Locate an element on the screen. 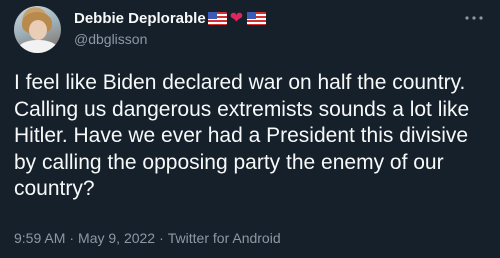 This screenshot has width=500, height=258. red-heart-icon: ❤ is located at coordinates (236, 18).